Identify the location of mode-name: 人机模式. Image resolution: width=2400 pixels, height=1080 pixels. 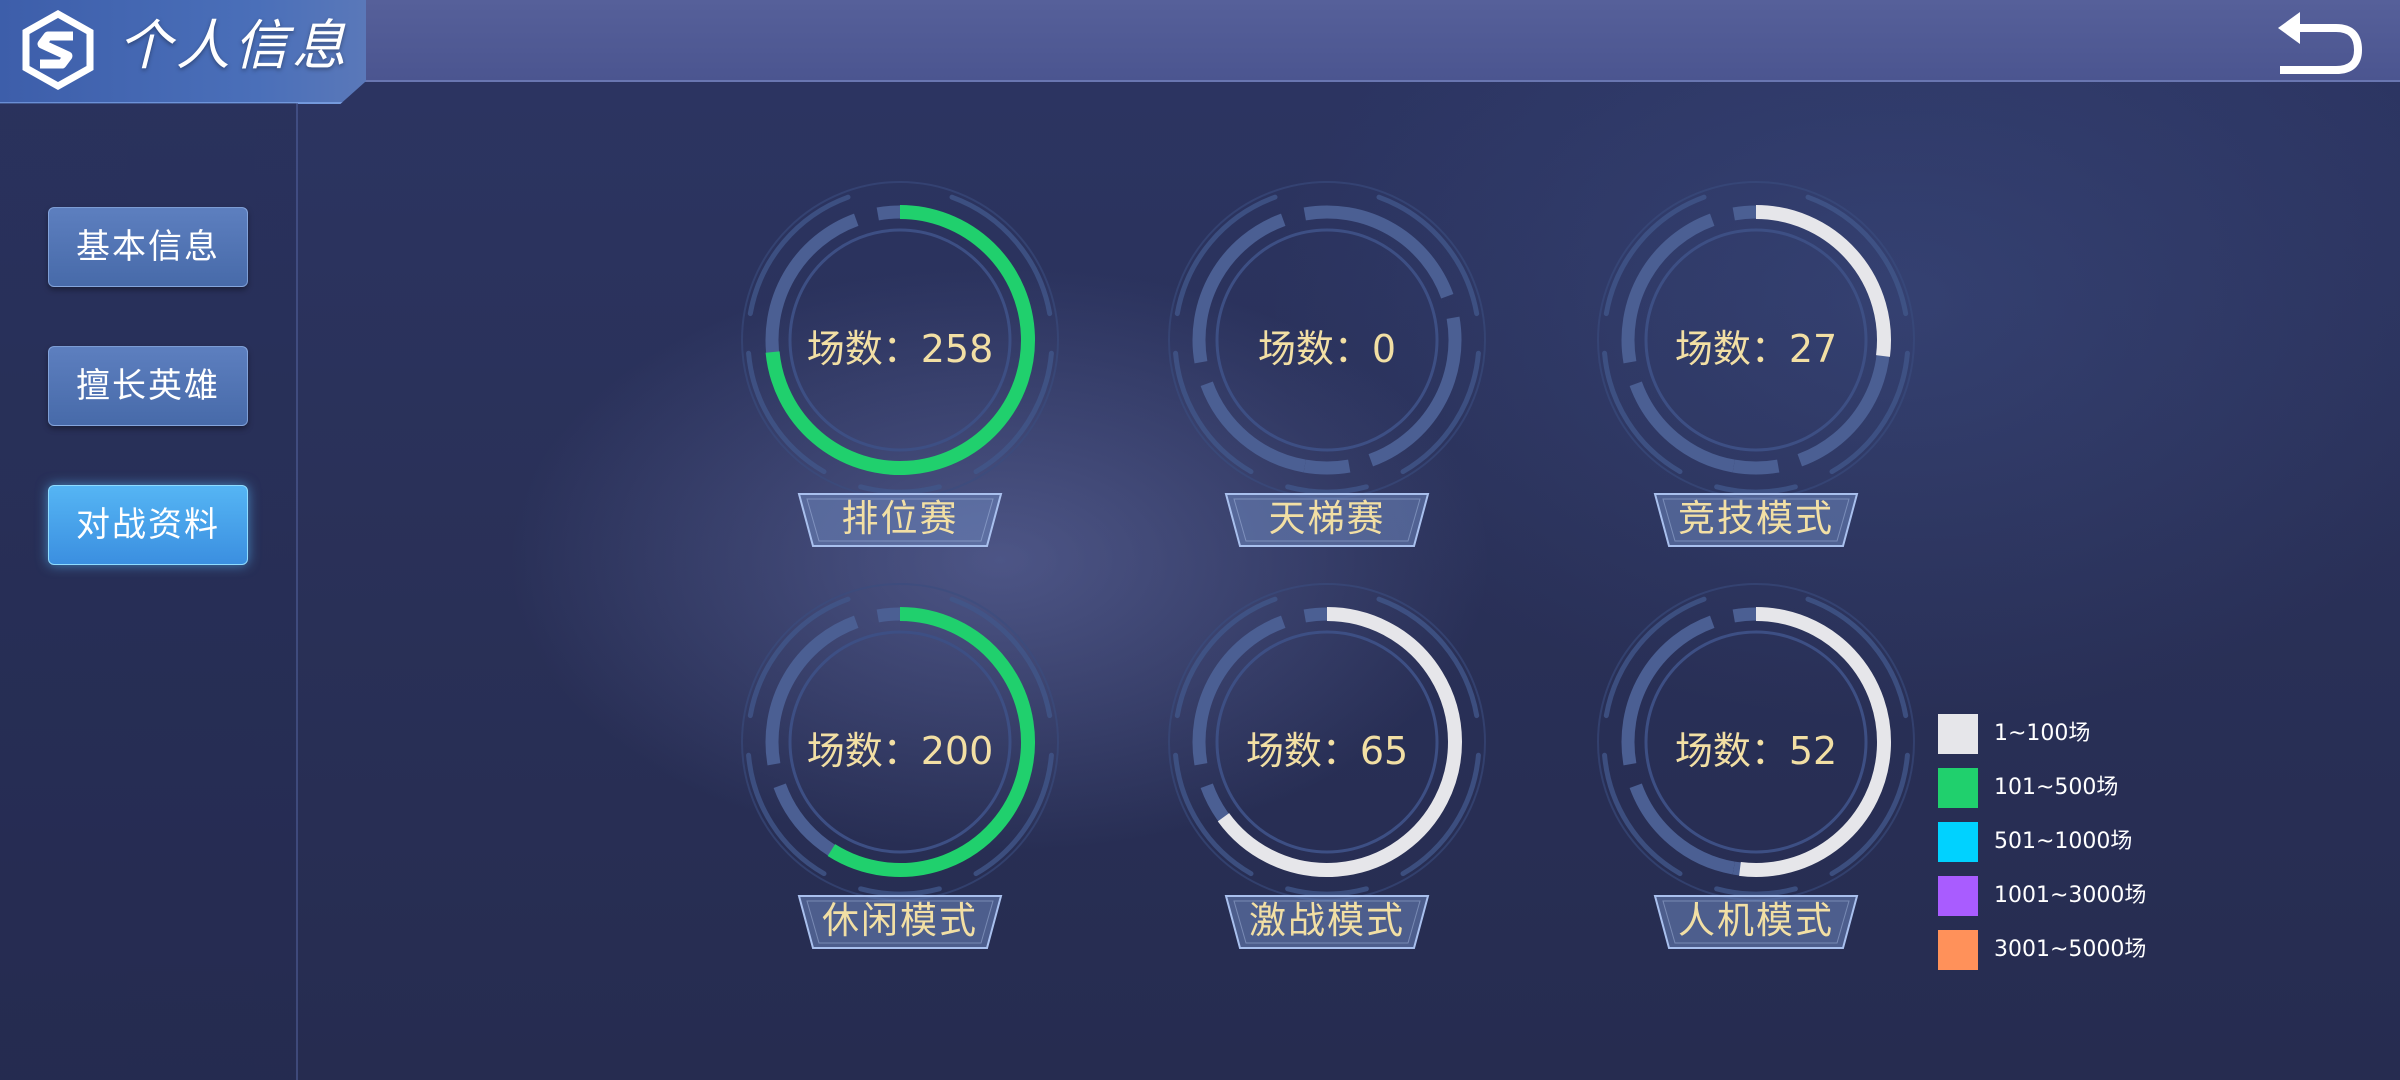
(1756, 920).